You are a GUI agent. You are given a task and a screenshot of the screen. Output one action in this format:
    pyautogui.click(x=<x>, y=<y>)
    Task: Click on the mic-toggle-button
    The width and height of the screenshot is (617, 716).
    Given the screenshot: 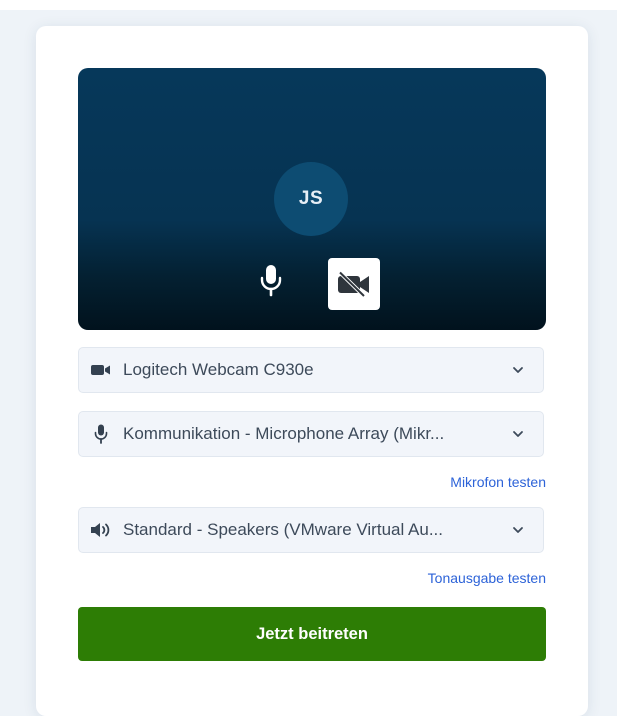 What is the action you would take?
    pyautogui.click(x=271, y=281)
    